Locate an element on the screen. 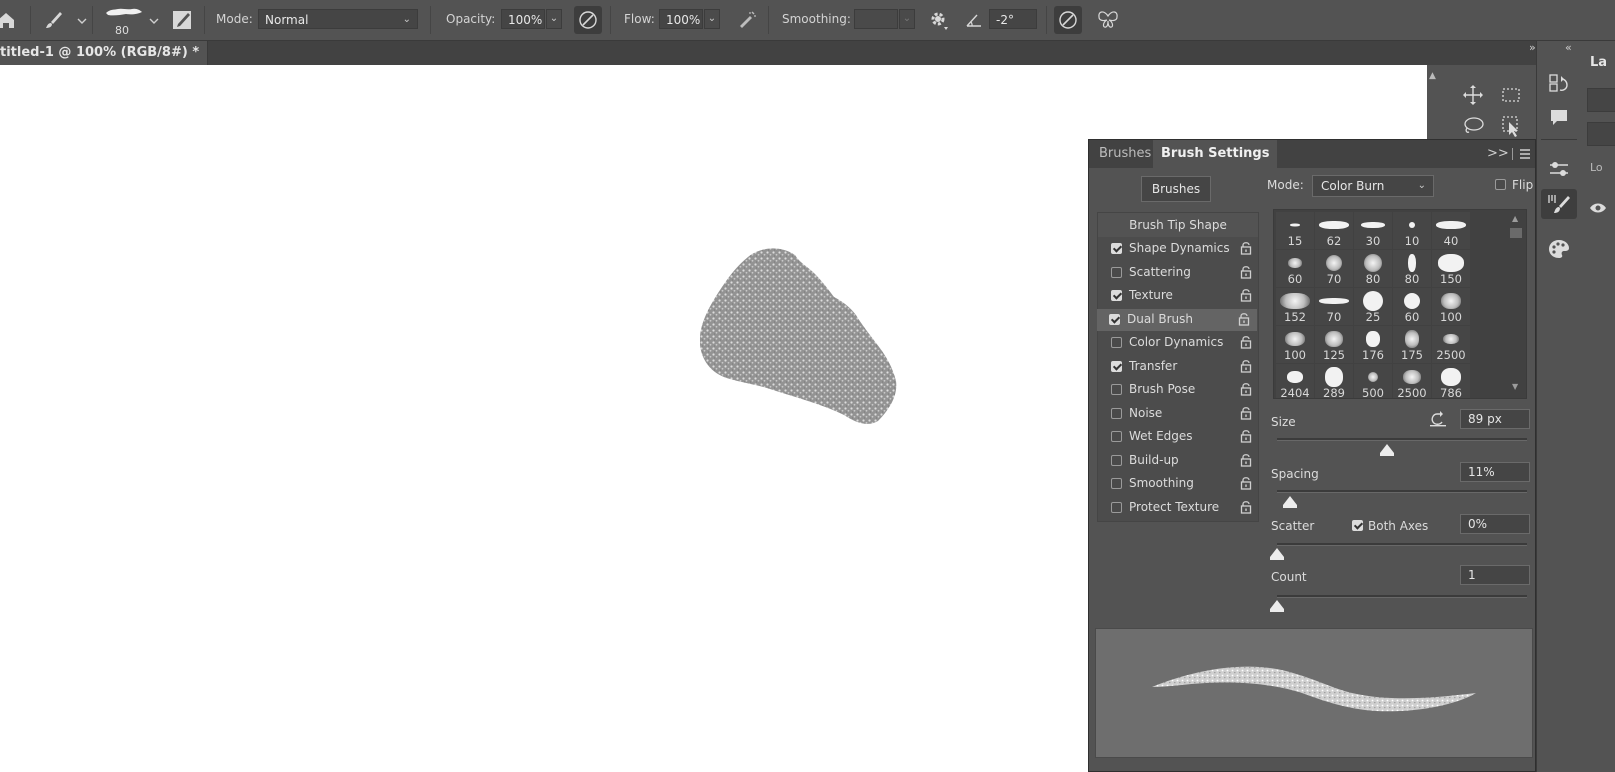 Image resolution: width=1615 pixels, height=772 pixels. tab-brushes: Brushes is located at coordinates (1125, 154).